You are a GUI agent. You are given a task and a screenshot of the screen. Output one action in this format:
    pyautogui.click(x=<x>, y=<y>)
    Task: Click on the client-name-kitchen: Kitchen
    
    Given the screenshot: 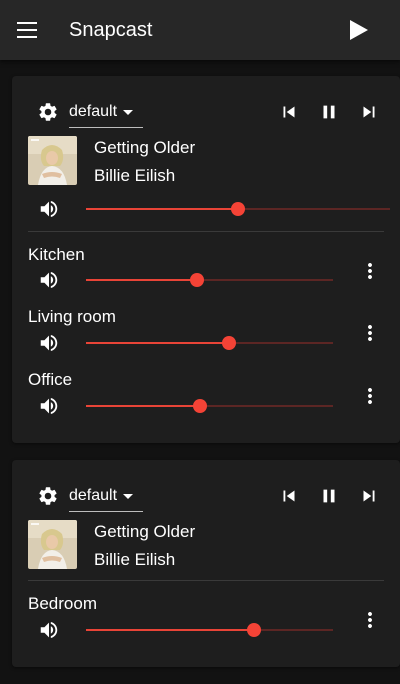 What is the action you would take?
    pyautogui.click(x=56, y=254)
    